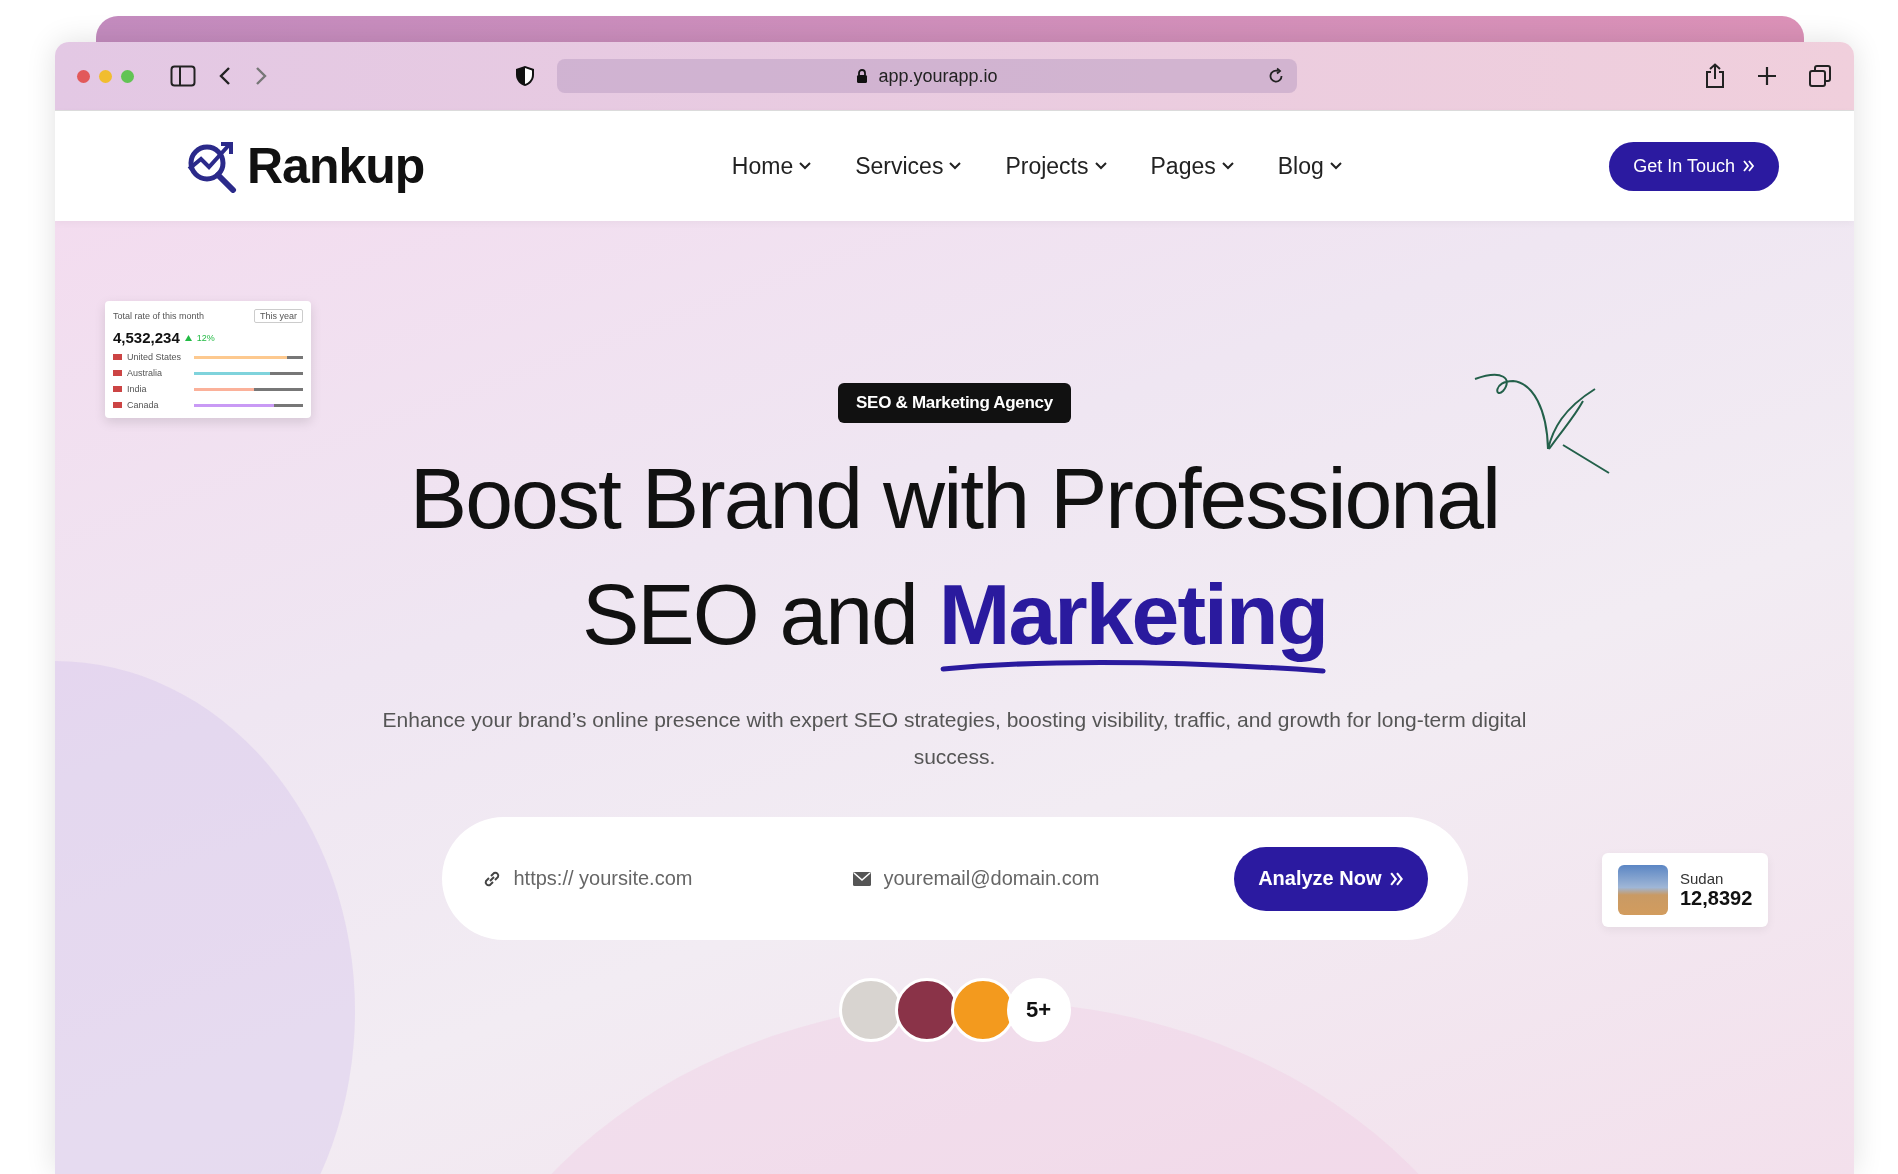 The height and width of the screenshot is (1174, 1898). I want to click on up-arrow-icon, so click(188, 337).